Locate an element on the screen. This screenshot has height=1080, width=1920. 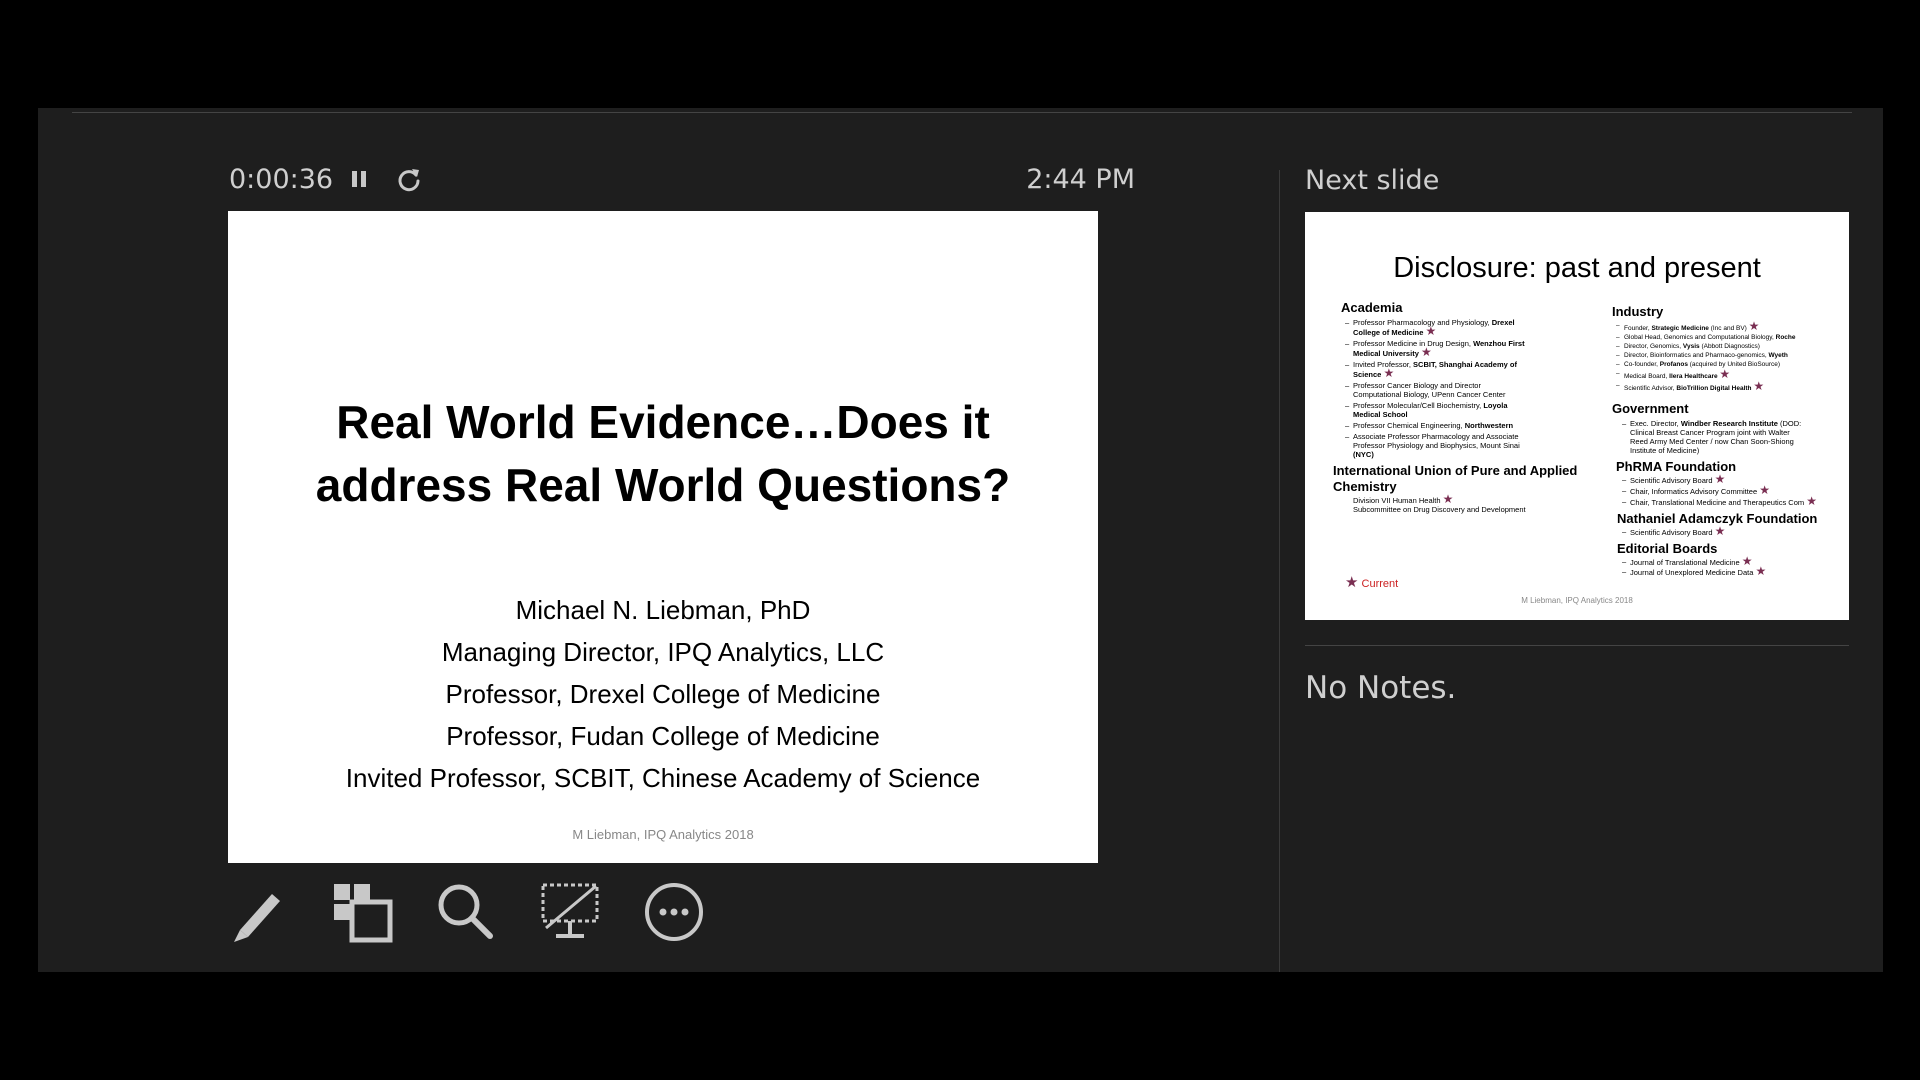
pen-icon is located at coordinates (258, 912).